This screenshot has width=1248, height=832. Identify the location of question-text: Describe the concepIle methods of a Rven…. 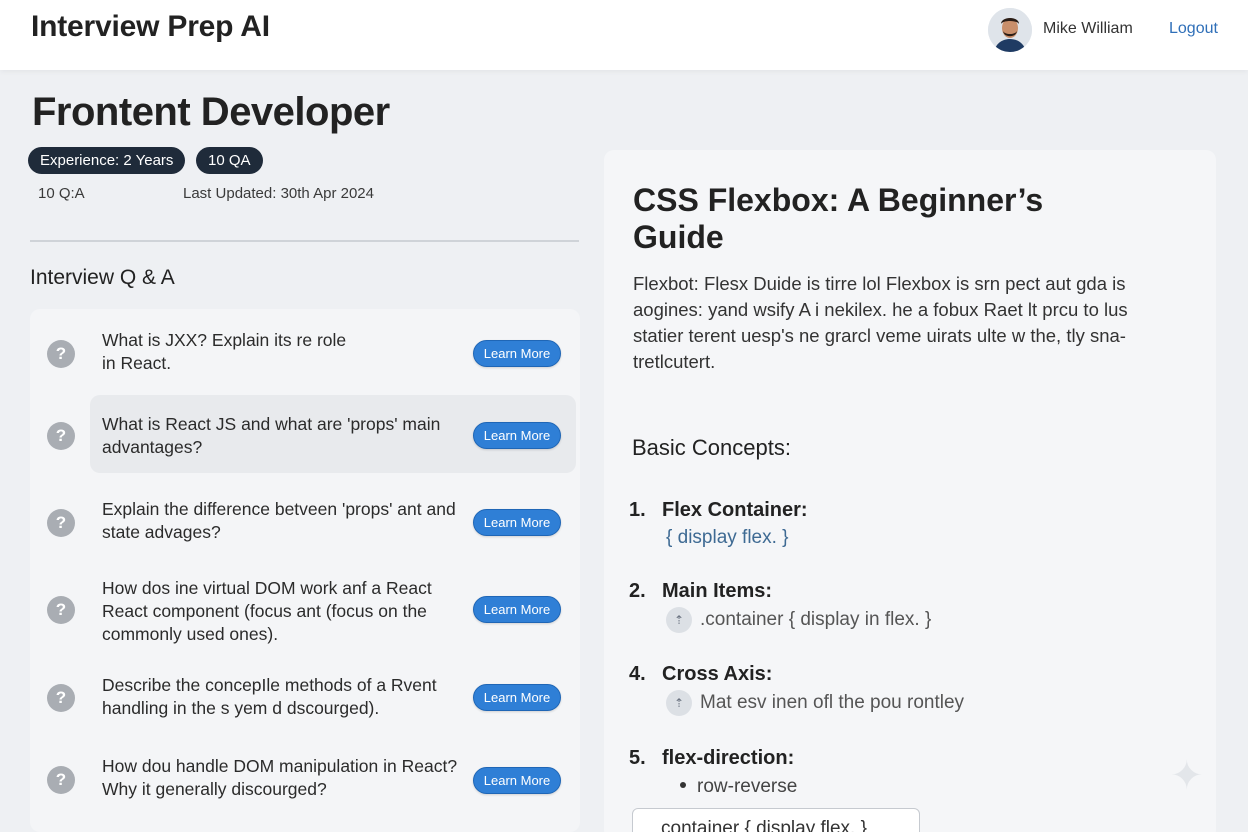
(269, 696).